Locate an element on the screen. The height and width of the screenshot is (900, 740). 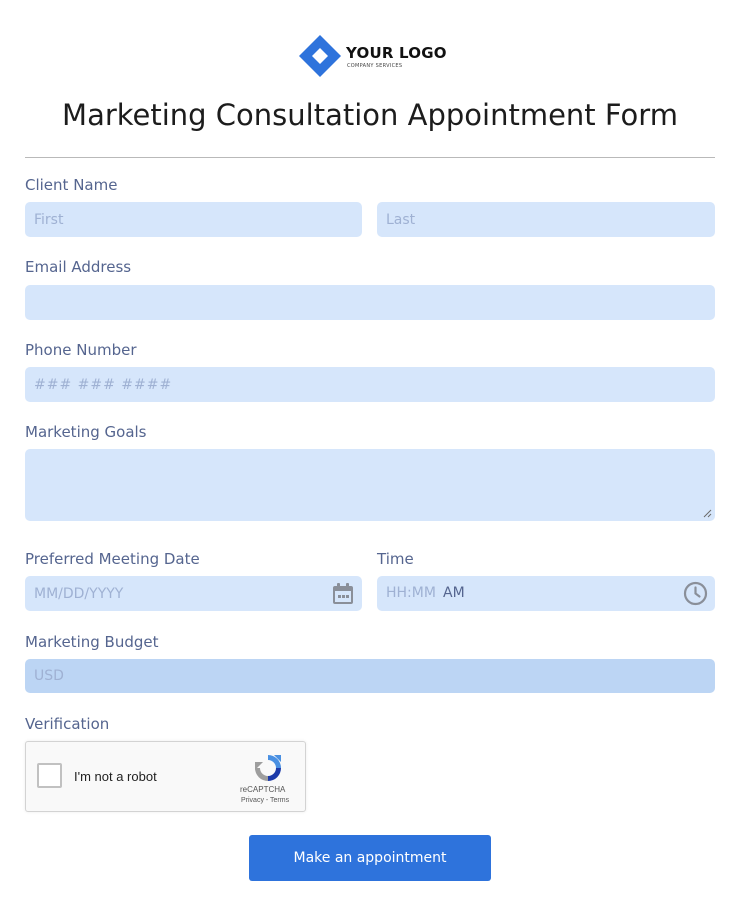
last-name-input is located at coordinates (546, 219).